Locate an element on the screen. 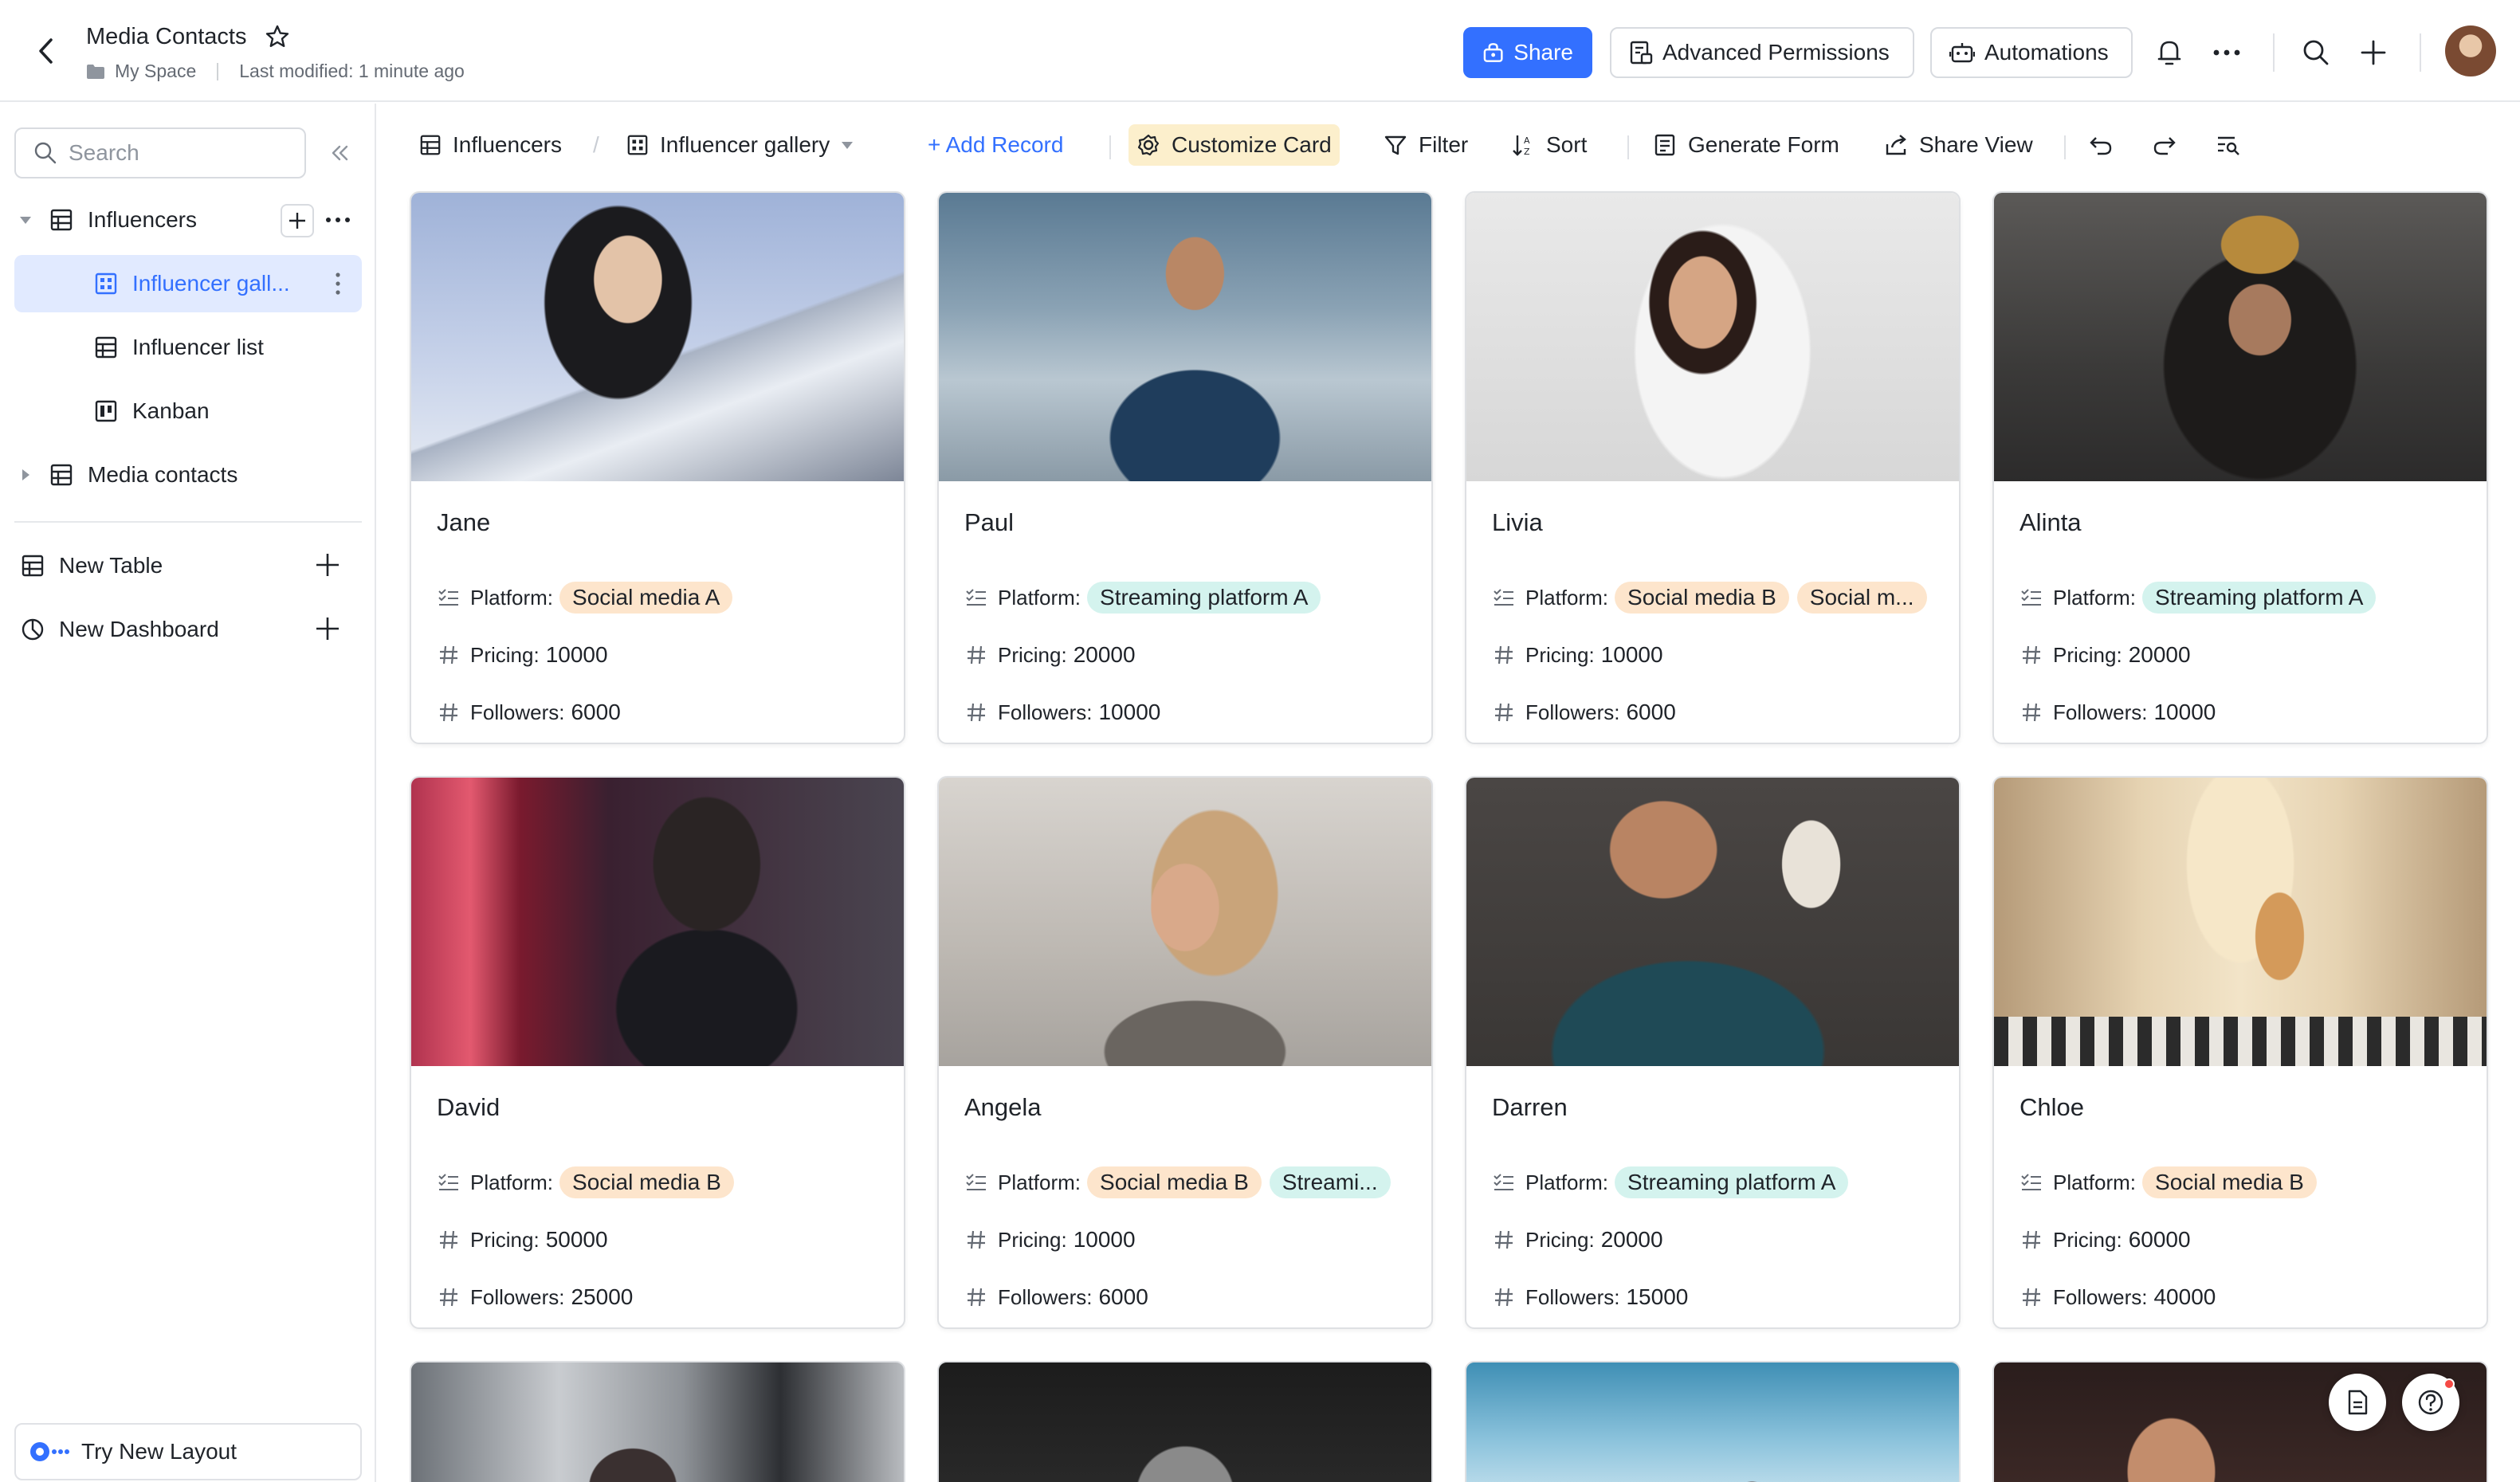 This screenshot has height=1482, width=2520. bell-icon is located at coordinates (2170, 52).